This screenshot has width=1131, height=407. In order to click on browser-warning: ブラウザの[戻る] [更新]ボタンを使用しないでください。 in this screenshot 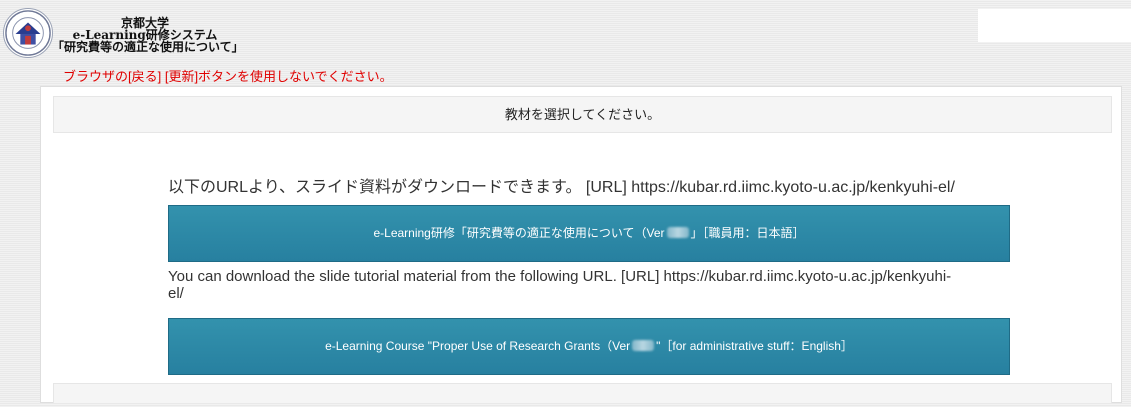, I will do `click(228, 76)`.